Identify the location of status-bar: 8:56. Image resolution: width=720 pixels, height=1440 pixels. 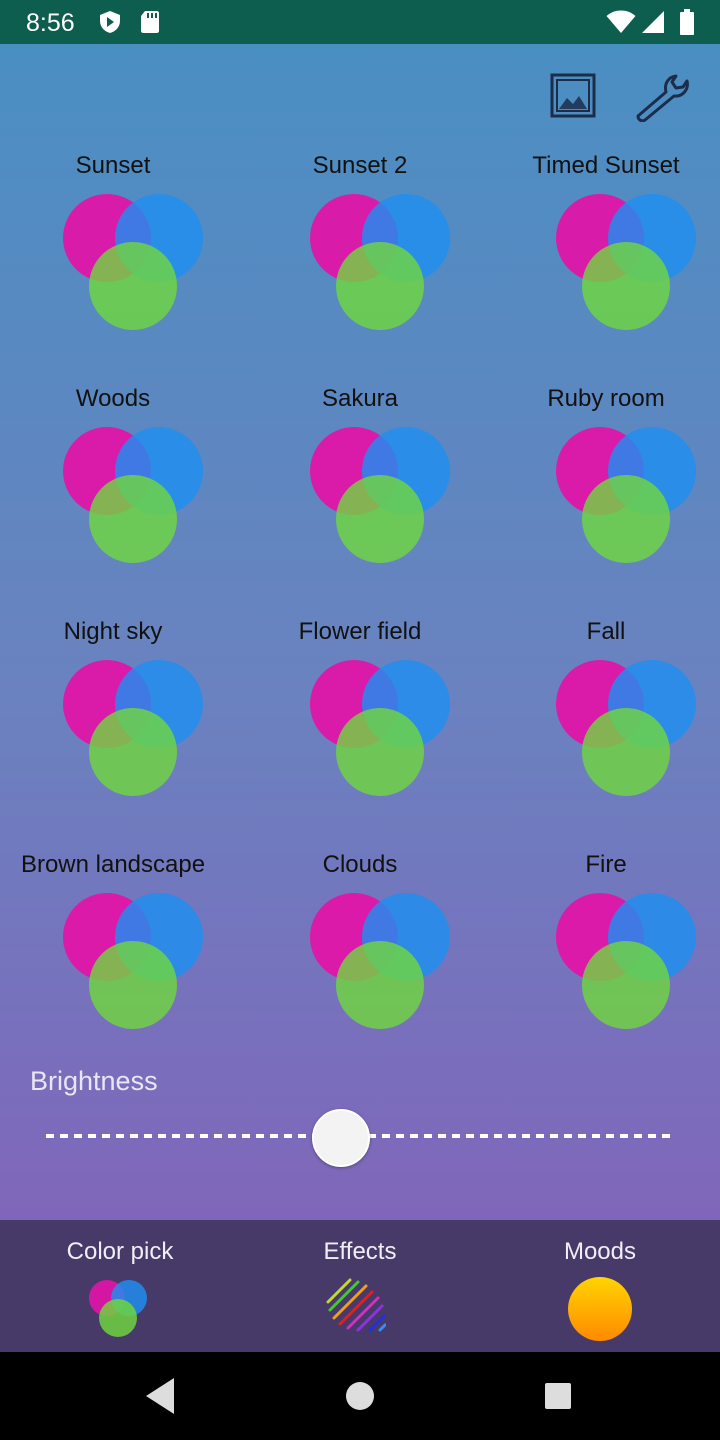
(360, 22).